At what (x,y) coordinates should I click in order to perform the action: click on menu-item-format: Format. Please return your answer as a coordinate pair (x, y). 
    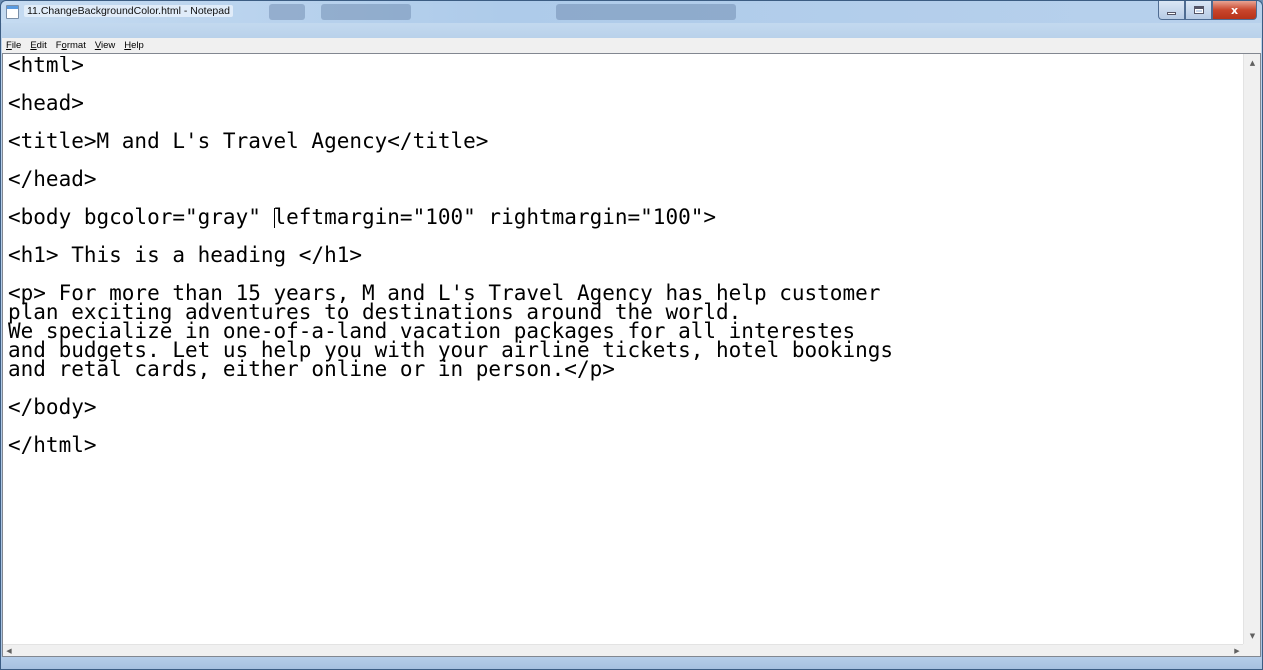
    Looking at the image, I should click on (71, 45).